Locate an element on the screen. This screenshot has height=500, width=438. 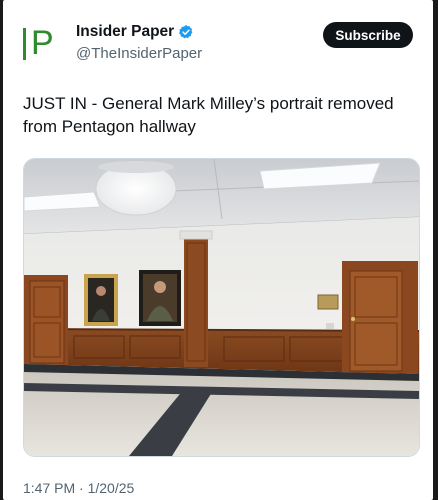
subscribe-button: Subscribe is located at coordinates (368, 35).